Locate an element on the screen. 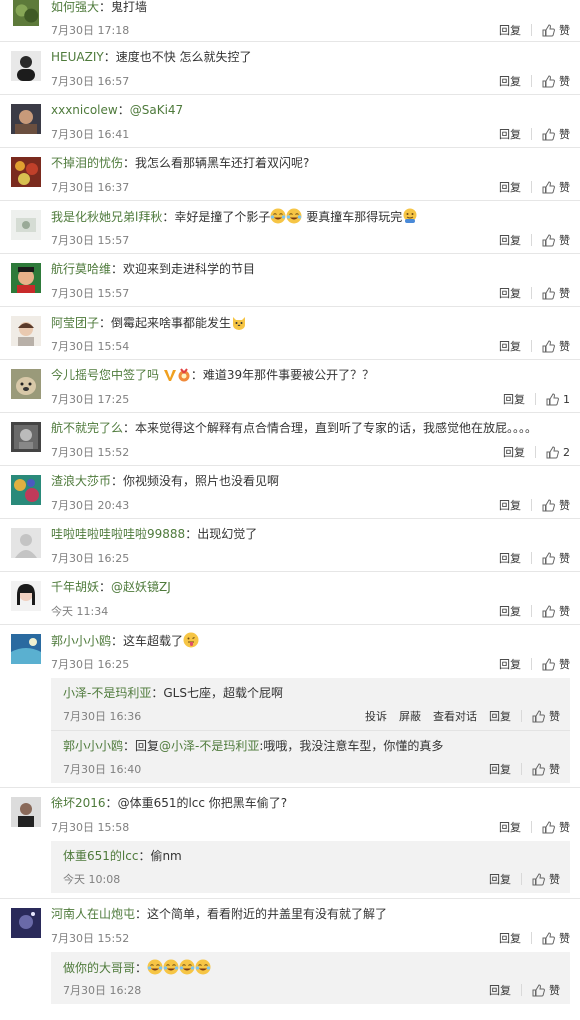 This screenshot has height=1020, width=580. username-link: 渣浪大莎币 is located at coordinates (81, 481).